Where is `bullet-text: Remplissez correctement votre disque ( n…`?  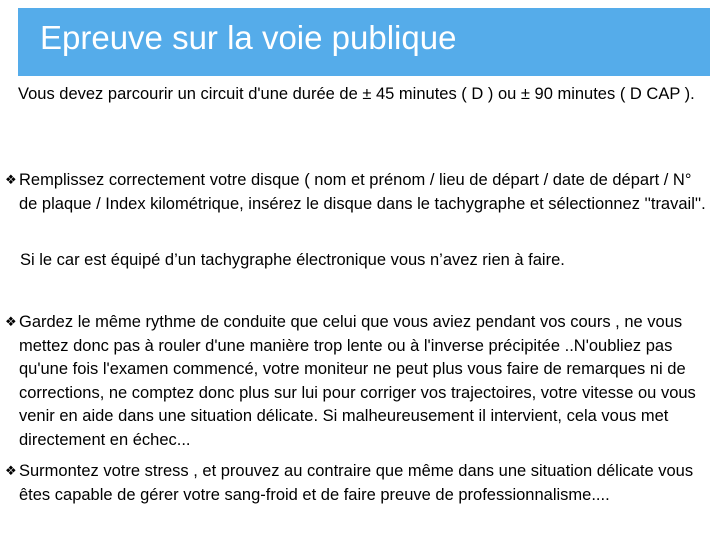 bullet-text: Remplissez correctement votre disque ( n… is located at coordinates (362, 192).